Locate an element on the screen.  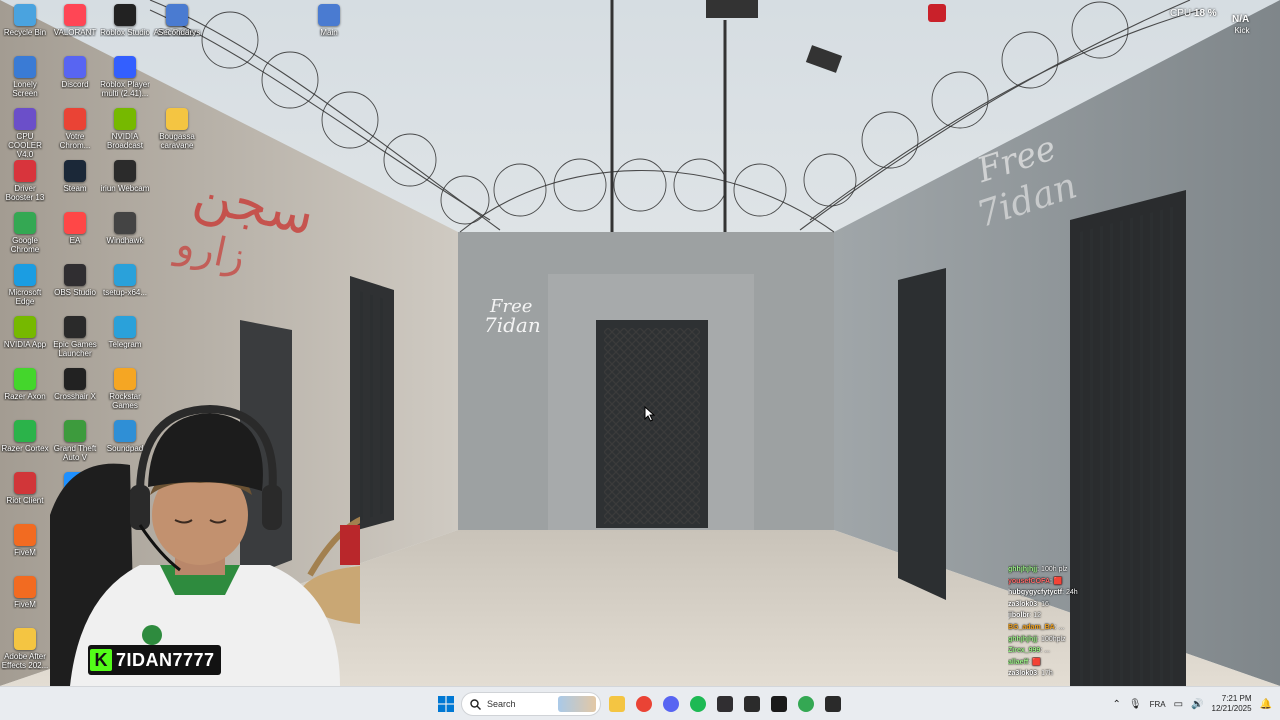
desktop-icon: Discord is located at coordinates (75, 70).